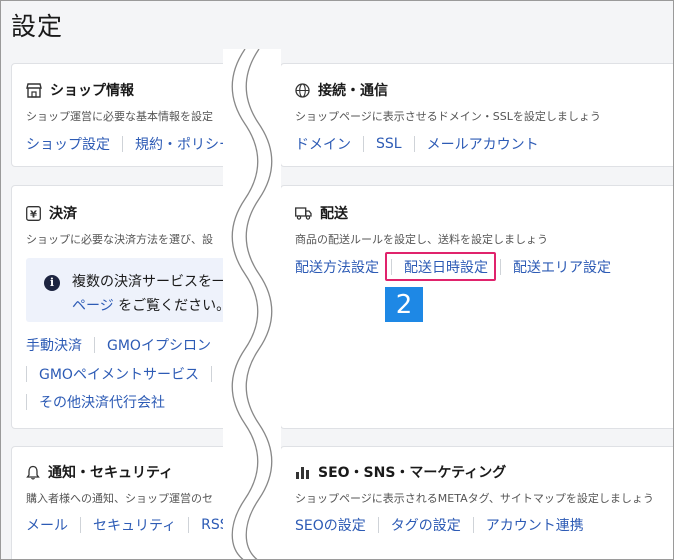 The height and width of the screenshot is (560, 674). Describe the element at coordinates (149, 282) in the screenshot. I see `info-text-line1: 複数の決済サービスを一` at that location.